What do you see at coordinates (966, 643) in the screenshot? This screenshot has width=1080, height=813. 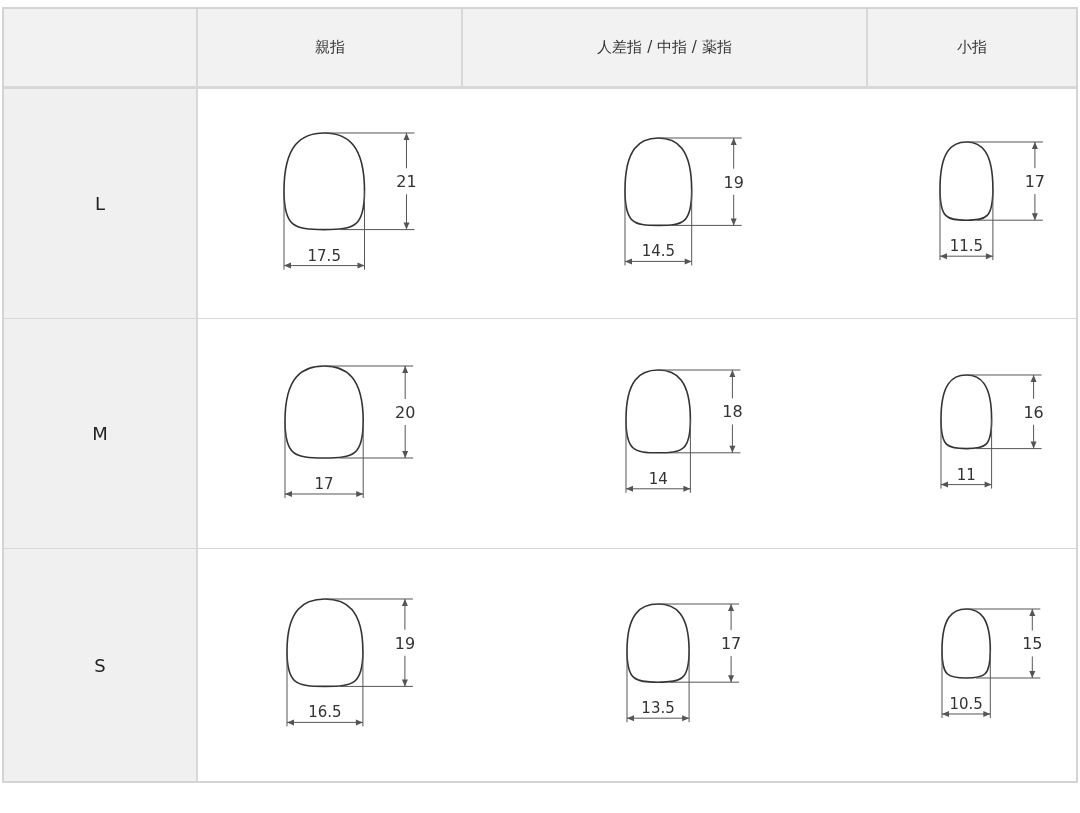 I see `nail-outline` at bounding box center [966, 643].